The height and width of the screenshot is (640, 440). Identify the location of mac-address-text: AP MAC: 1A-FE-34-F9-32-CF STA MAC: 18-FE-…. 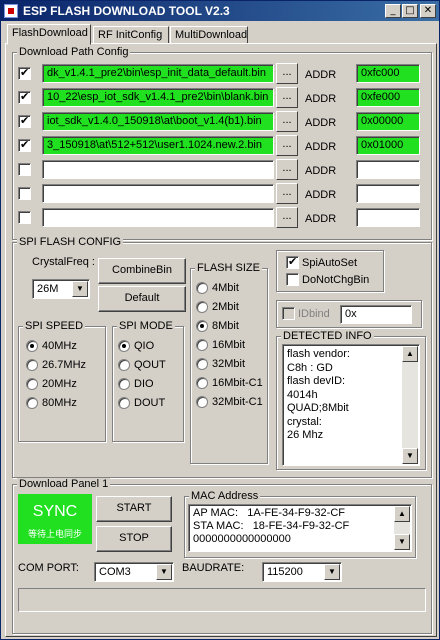
(300, 528).